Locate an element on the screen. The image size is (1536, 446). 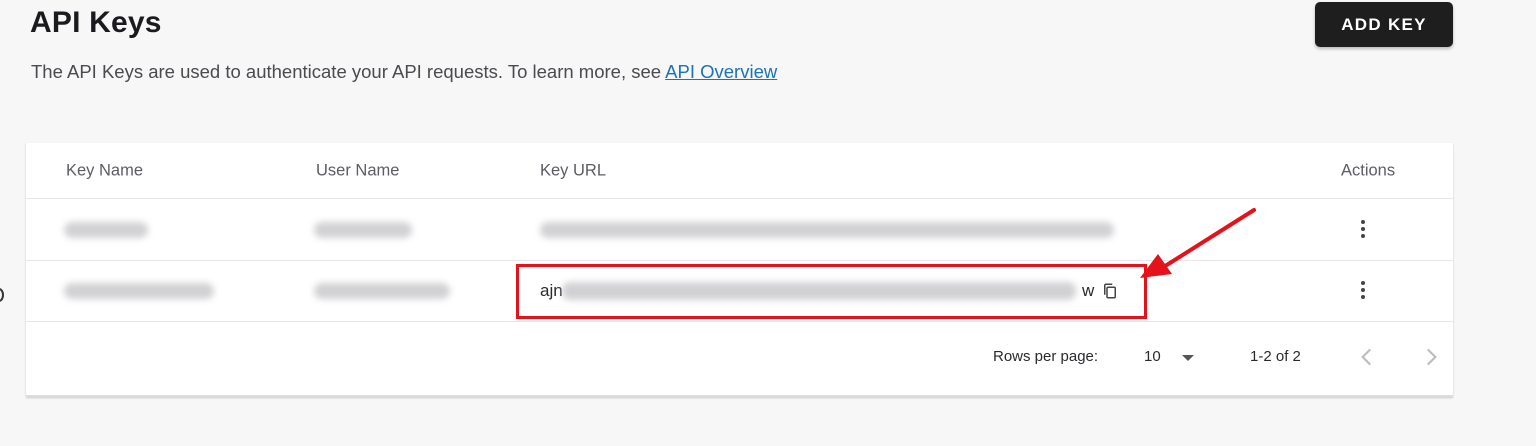
rows-per-page-label: Rows per page: is located at coordinates (1046, 356).